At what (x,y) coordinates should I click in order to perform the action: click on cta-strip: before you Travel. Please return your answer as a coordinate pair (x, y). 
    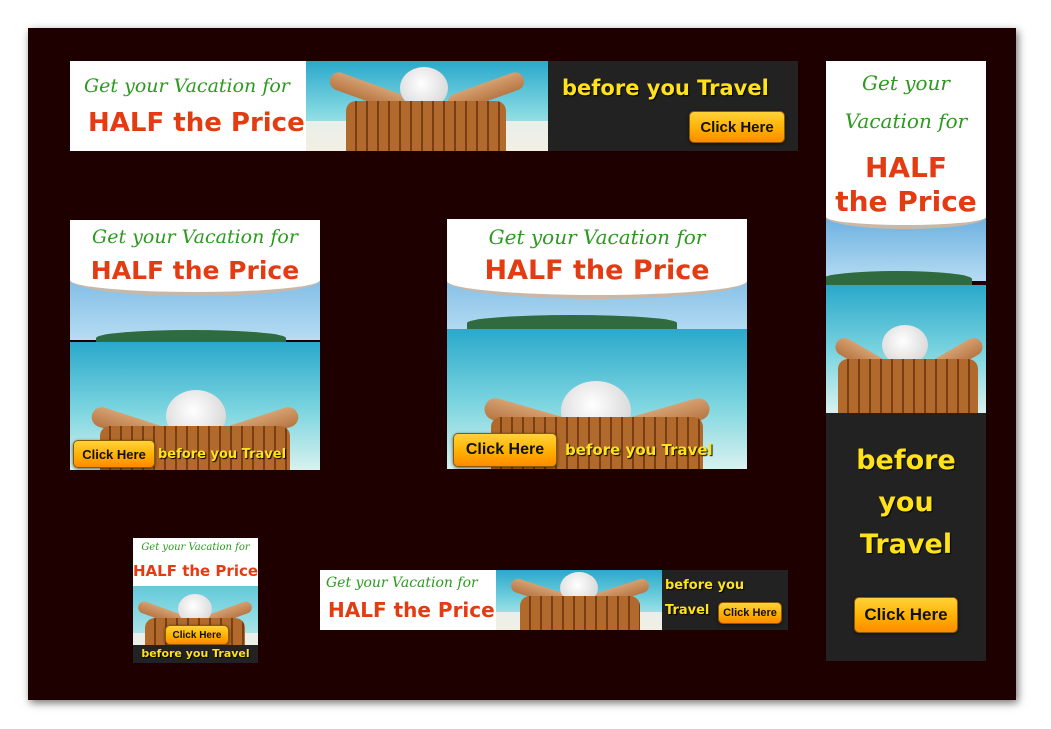
    Looking at the image, I should click on (195, 654).